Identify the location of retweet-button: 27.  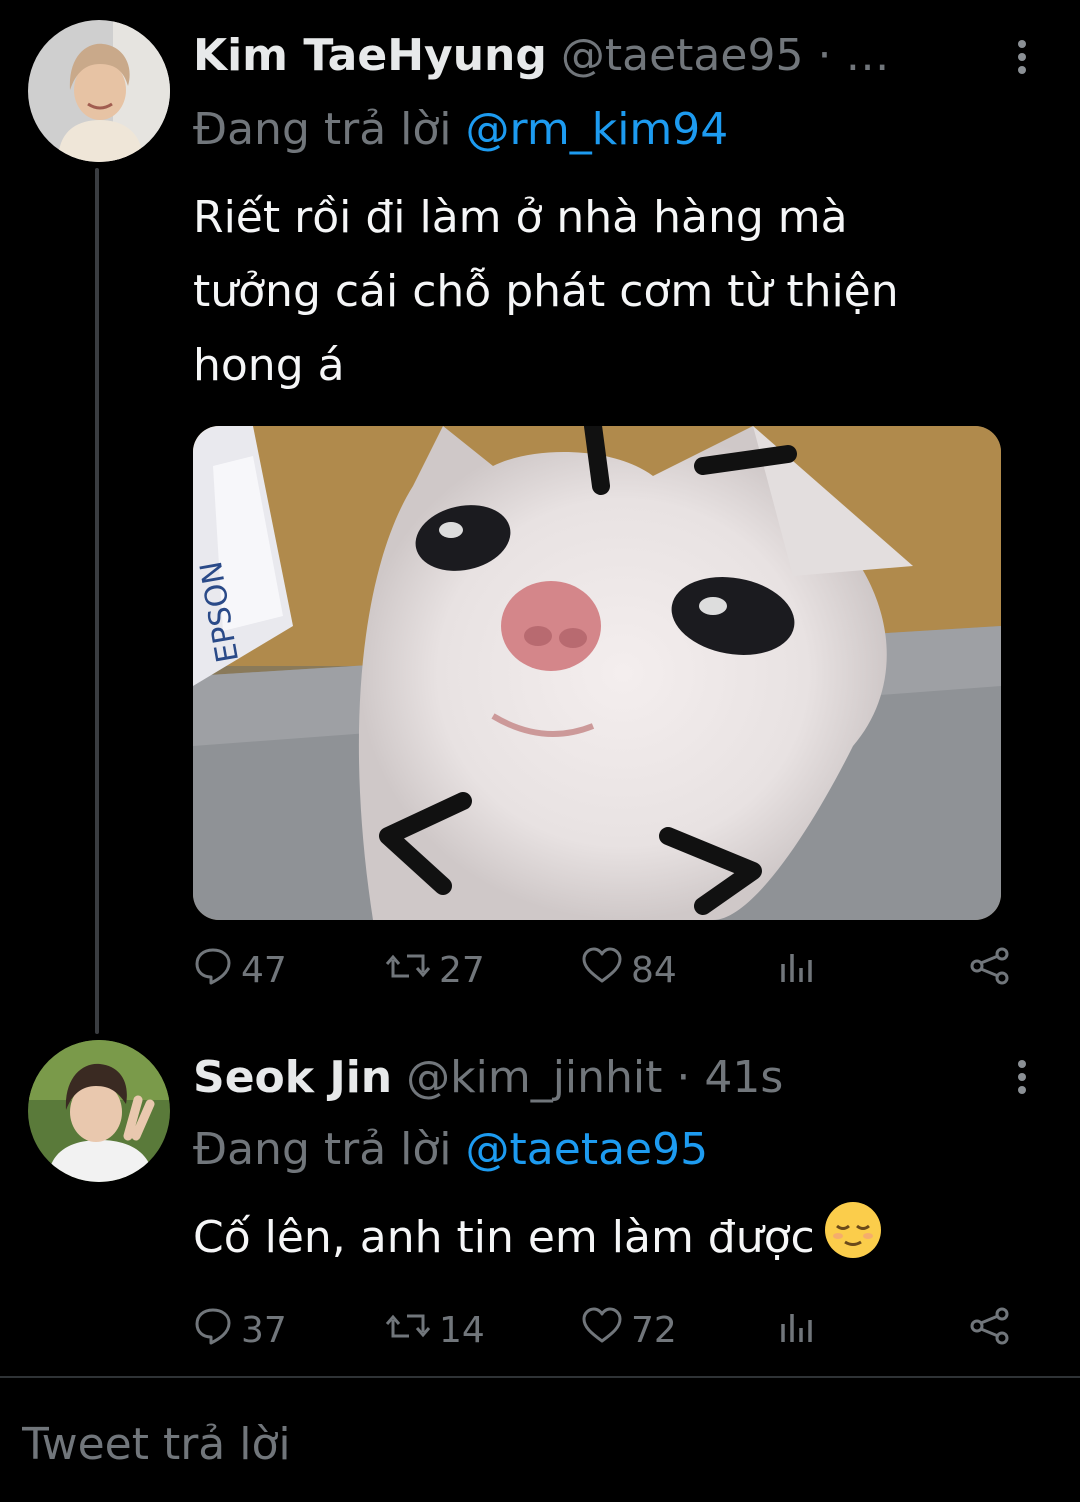
(435, 970).